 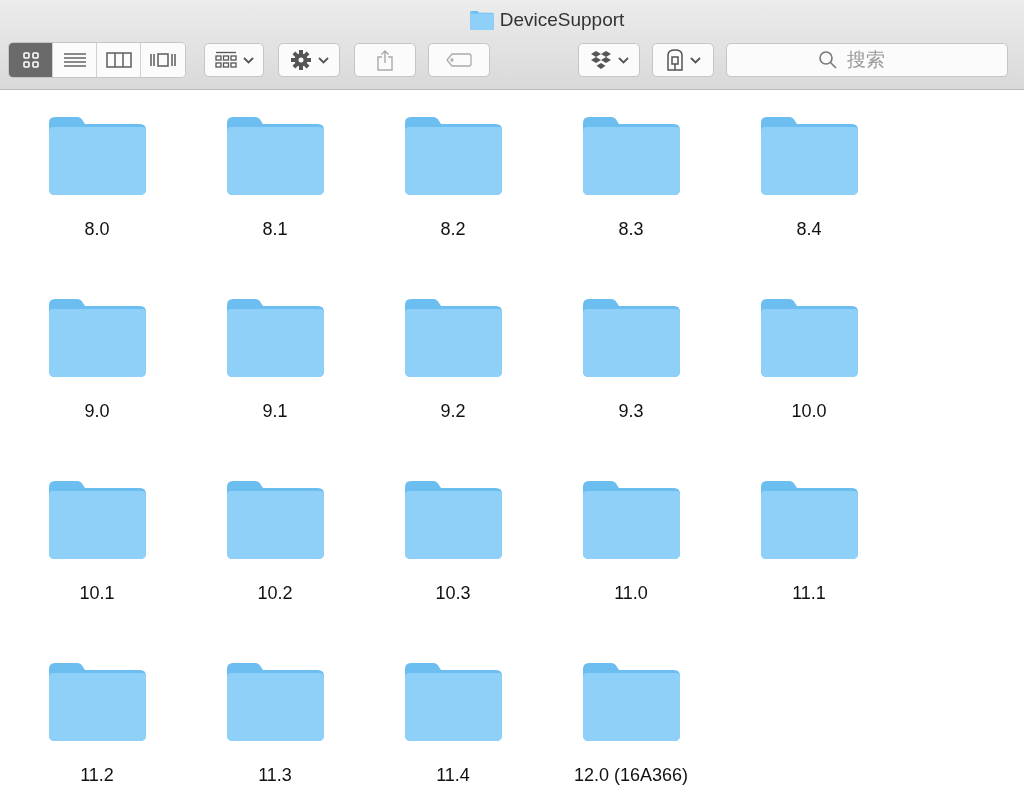 What do you see at coordinates (163, 60) in the screenshot?
I see `gallery-view-icon` at bounding box center [163, 60].